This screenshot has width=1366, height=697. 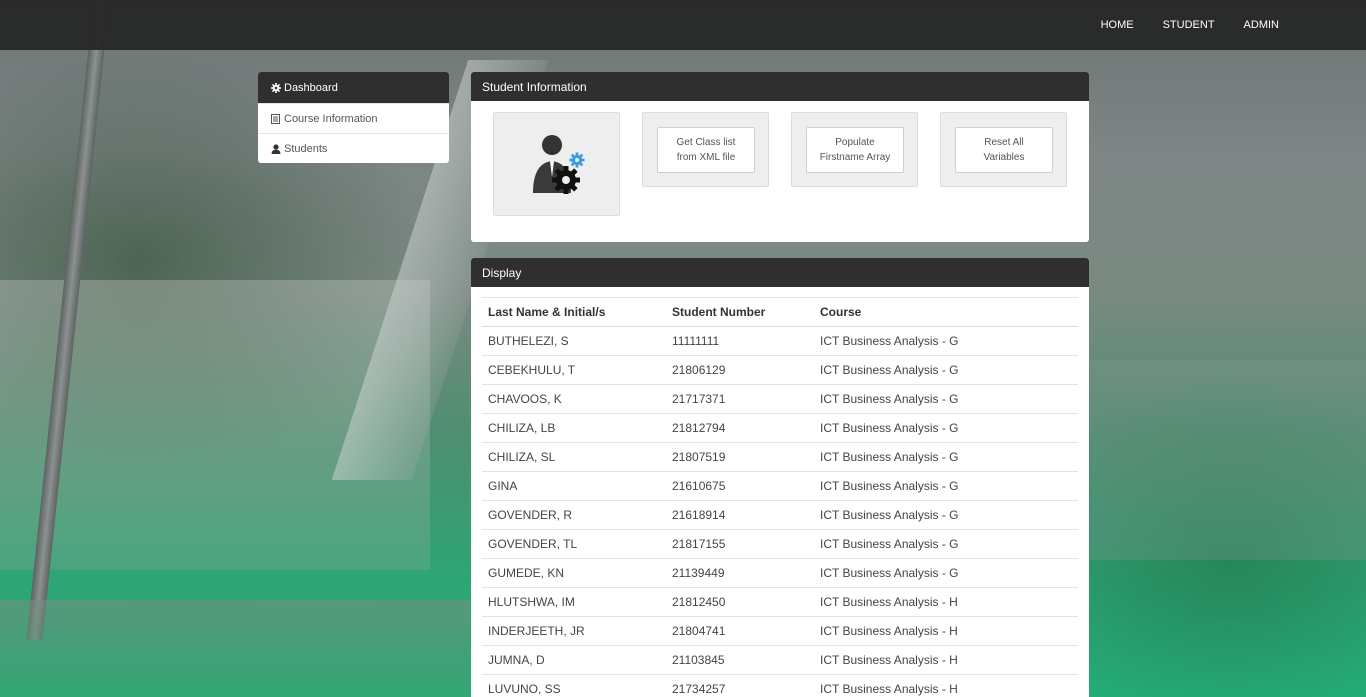 I want to click on cell-name: JUMNA, D, so click(x=574, y=660).